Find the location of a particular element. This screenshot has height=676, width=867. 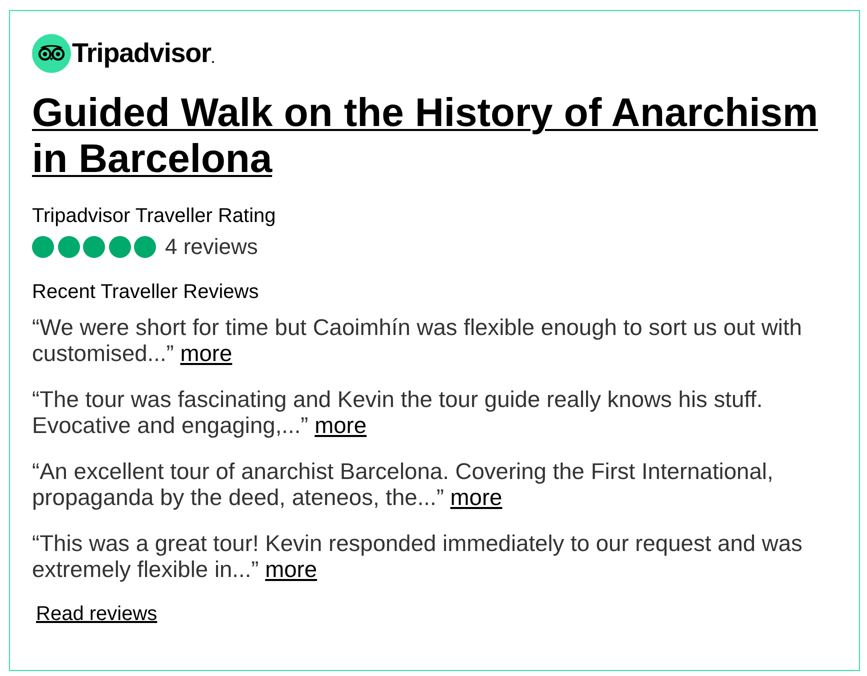

owl-logo-icon is located at coordinates (51, 53).